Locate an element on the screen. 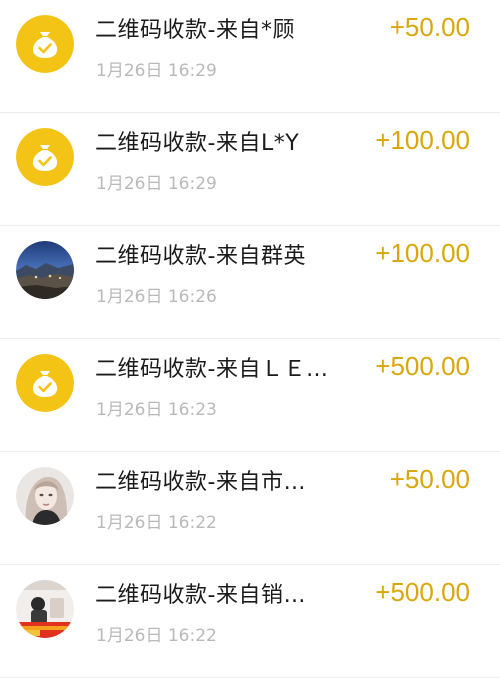 This screenshot has width=500, height=678. photo-avatar is located at coordinates (45, 609).